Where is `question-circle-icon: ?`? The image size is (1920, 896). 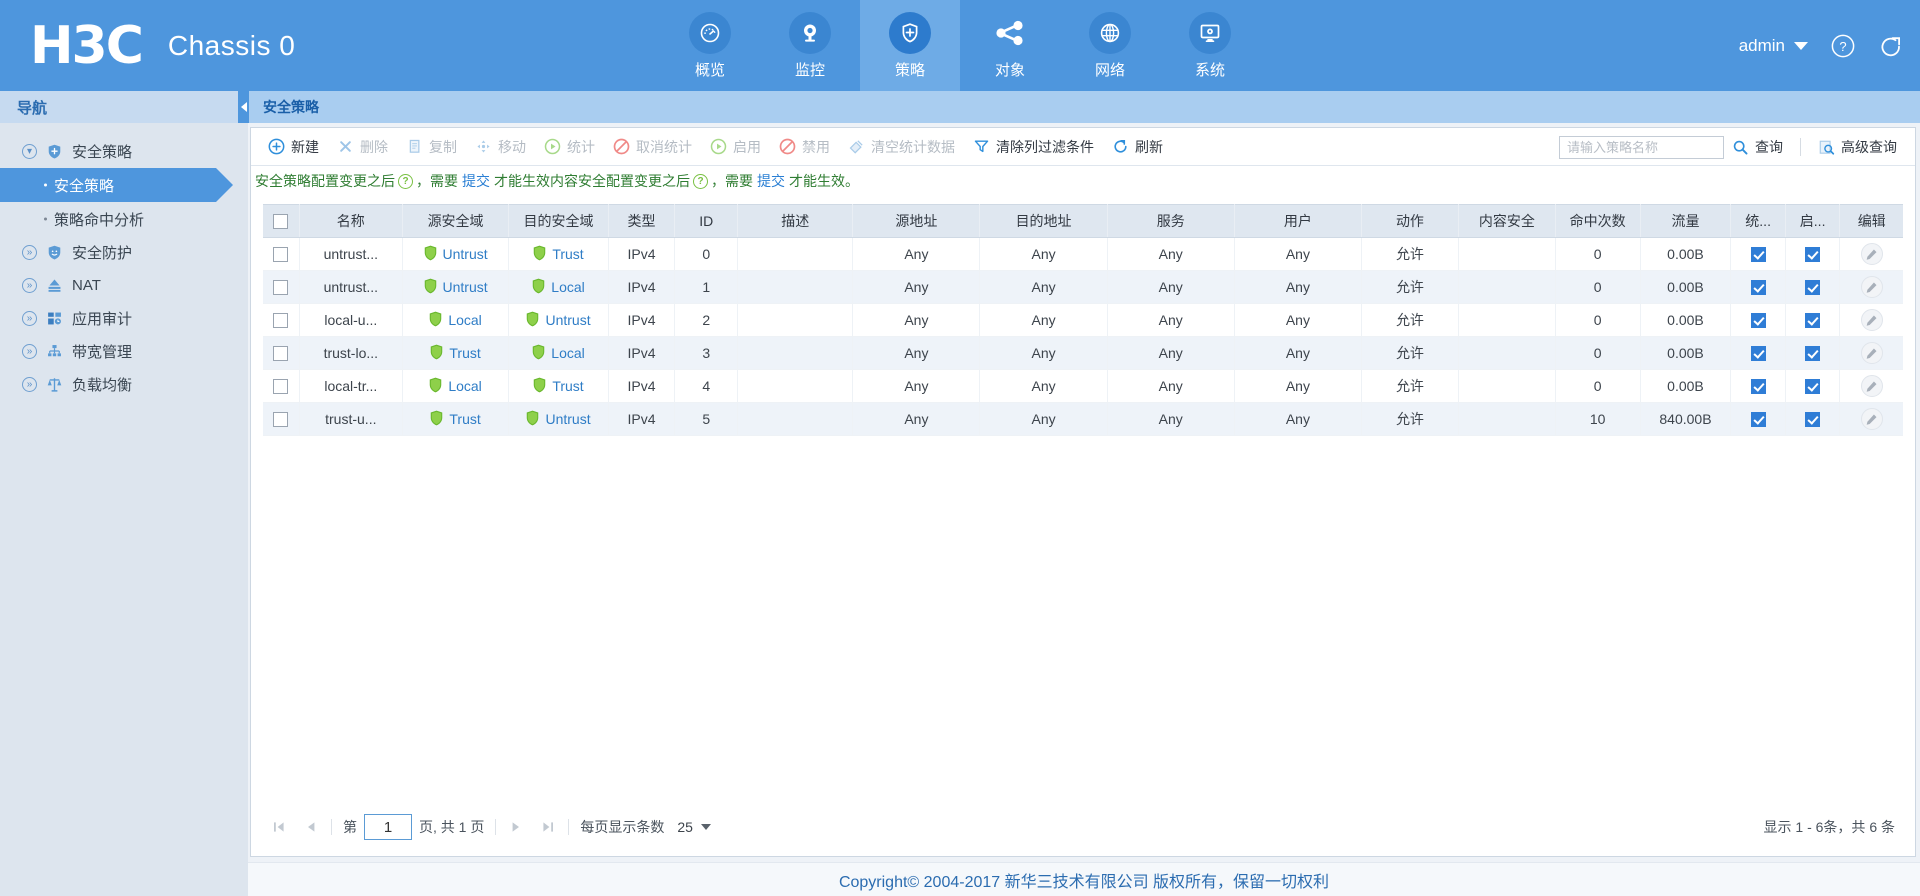 question-circle-icon: ? is located at coordinates (700, 181).